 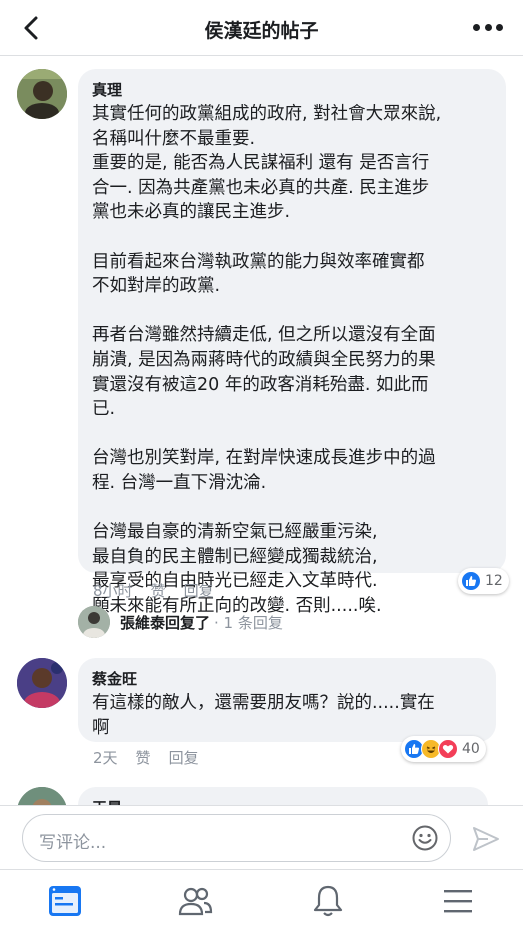 What do you see at coordinates (494, 581) in the screenshot?
I see `reaction-count: 12` at bounding box center [494, 581].